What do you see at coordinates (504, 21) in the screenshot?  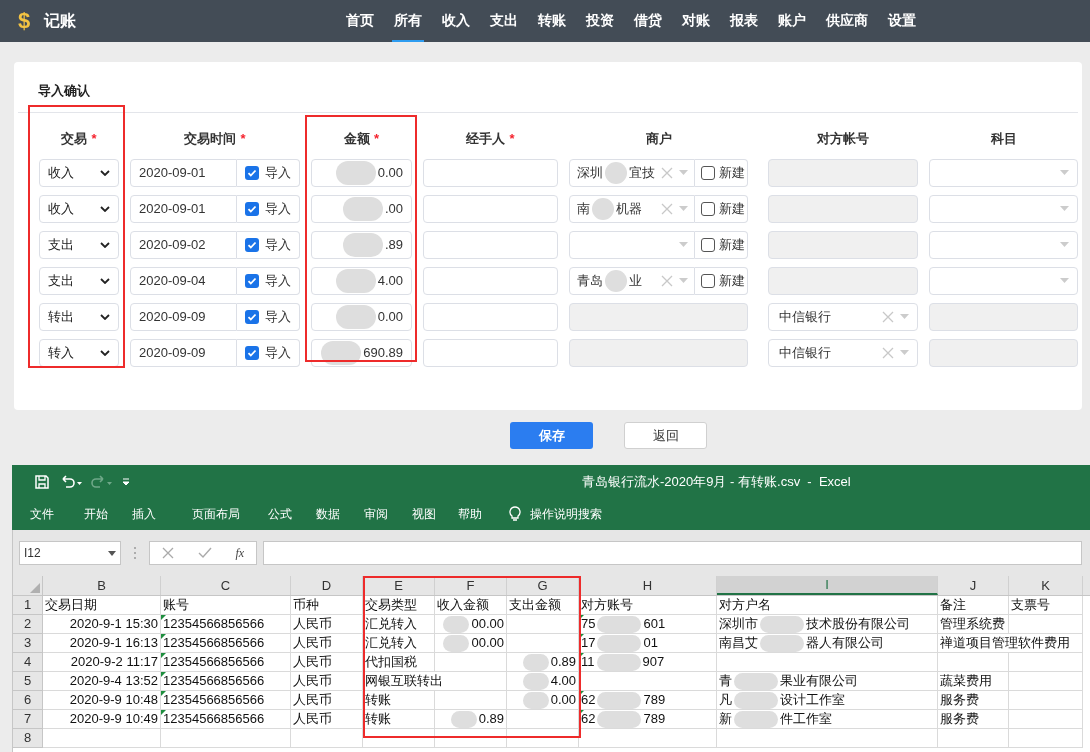 I see `nav-tab: 支出` at bounding box center [504, 21].